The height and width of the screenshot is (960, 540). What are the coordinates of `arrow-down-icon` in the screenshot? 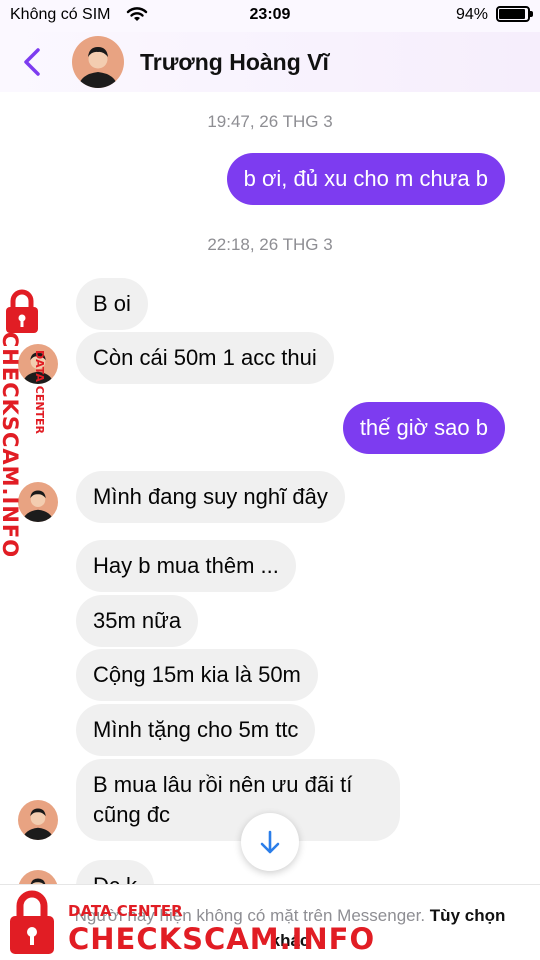 It's located at (270, 842).